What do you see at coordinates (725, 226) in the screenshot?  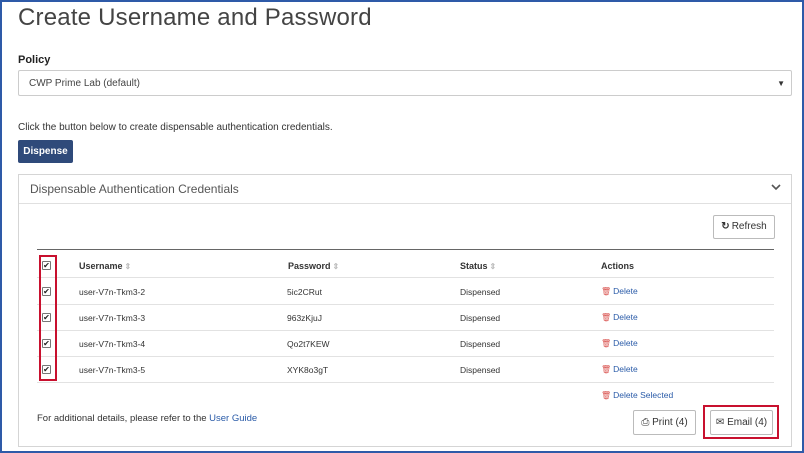 I see `refresh-icon: ↻` at bounding box center [725, 226].